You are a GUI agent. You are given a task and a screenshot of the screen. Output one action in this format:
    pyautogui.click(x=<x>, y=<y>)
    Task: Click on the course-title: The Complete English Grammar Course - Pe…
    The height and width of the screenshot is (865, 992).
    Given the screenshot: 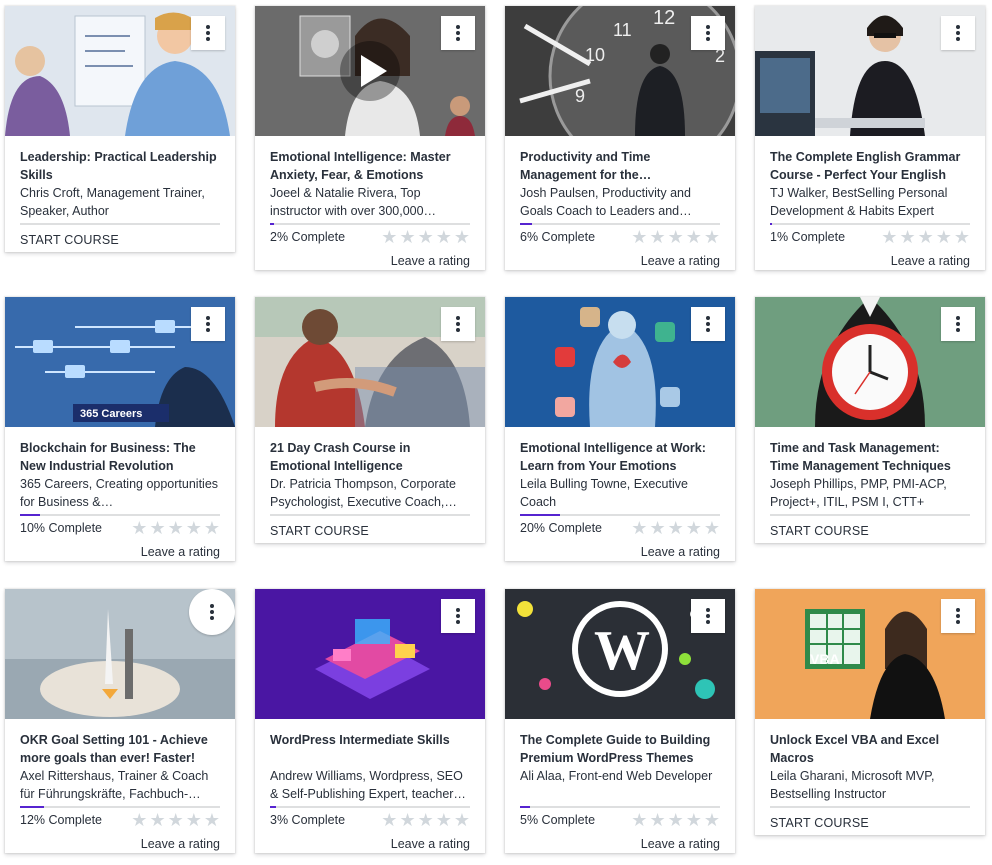 What is the action you would take?
    pyautogui.click(x=865, y=166)
    